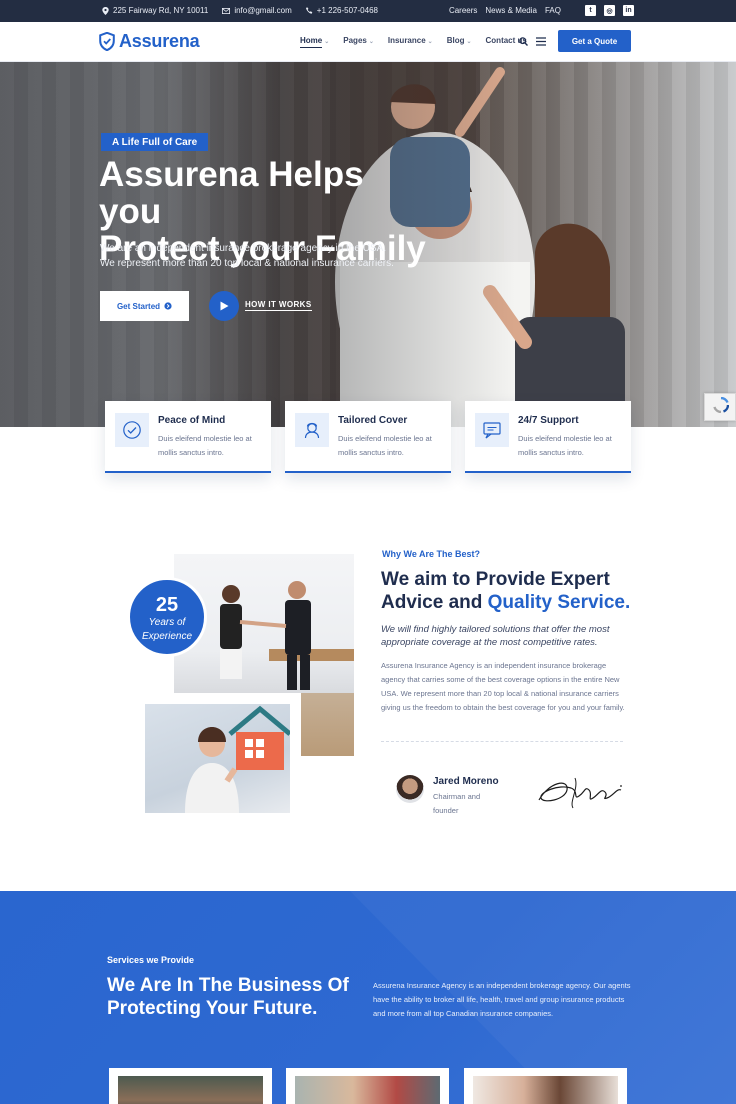 The image size is (736, 1104). I want to click on nav-item-home: Home ⌄, so click(314, 42).